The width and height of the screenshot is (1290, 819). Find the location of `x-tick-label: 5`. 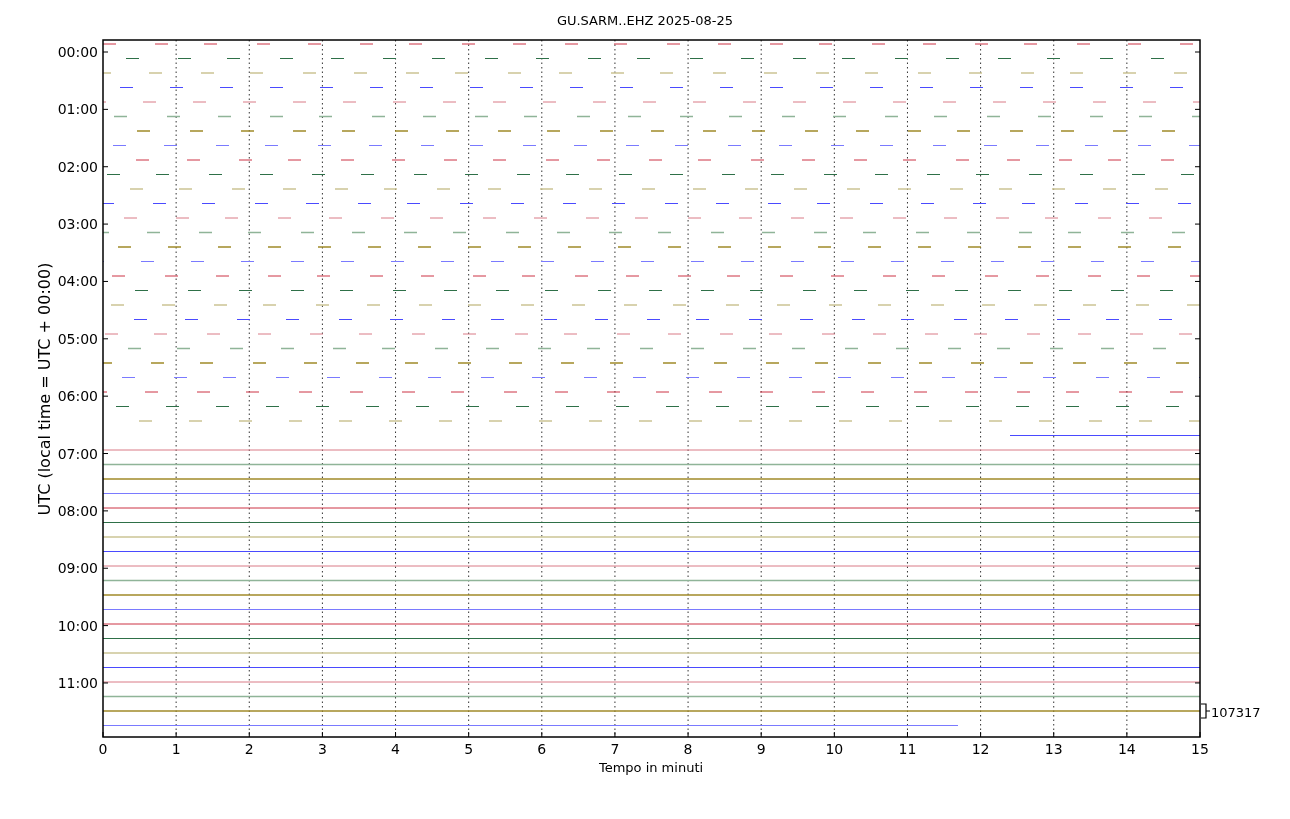

x-tick-label: 5 is located at coordinates (469, 749).